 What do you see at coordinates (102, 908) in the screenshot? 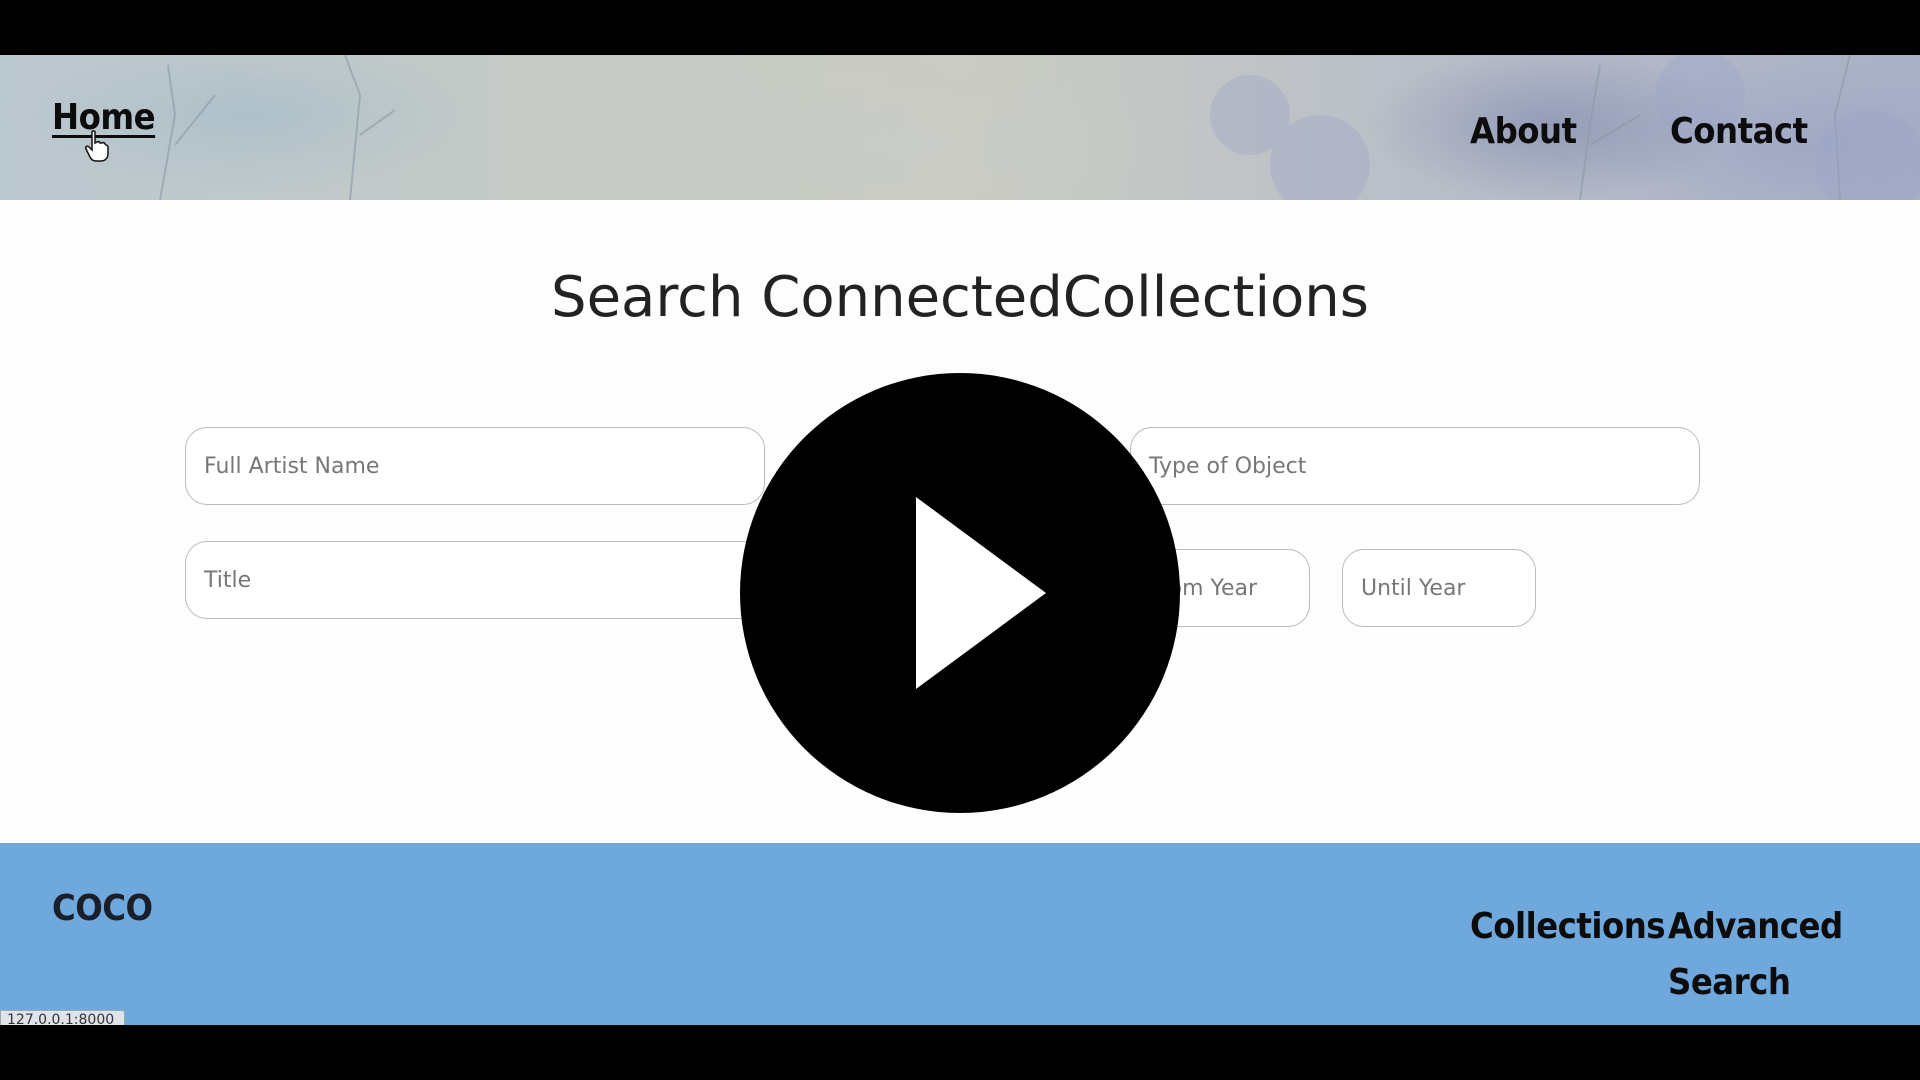
I see `footer-brand: COCO` at bounding box center [102, 908].